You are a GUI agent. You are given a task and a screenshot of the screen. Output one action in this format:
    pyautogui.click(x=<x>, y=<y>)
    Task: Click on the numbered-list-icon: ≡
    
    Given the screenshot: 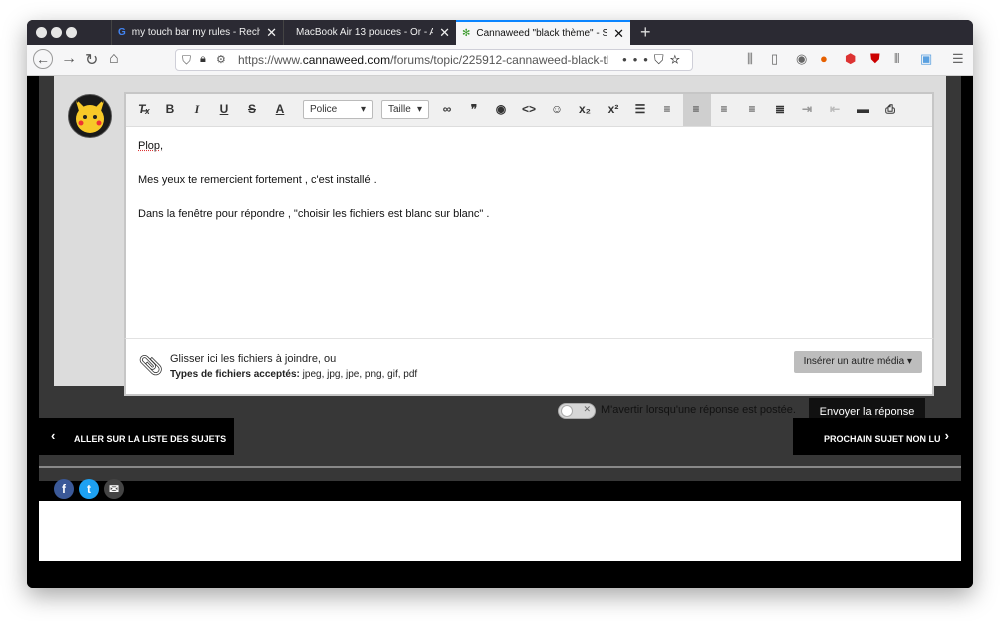 What is the action you would take?
    pyautogui.click(x=667, y=109)
    